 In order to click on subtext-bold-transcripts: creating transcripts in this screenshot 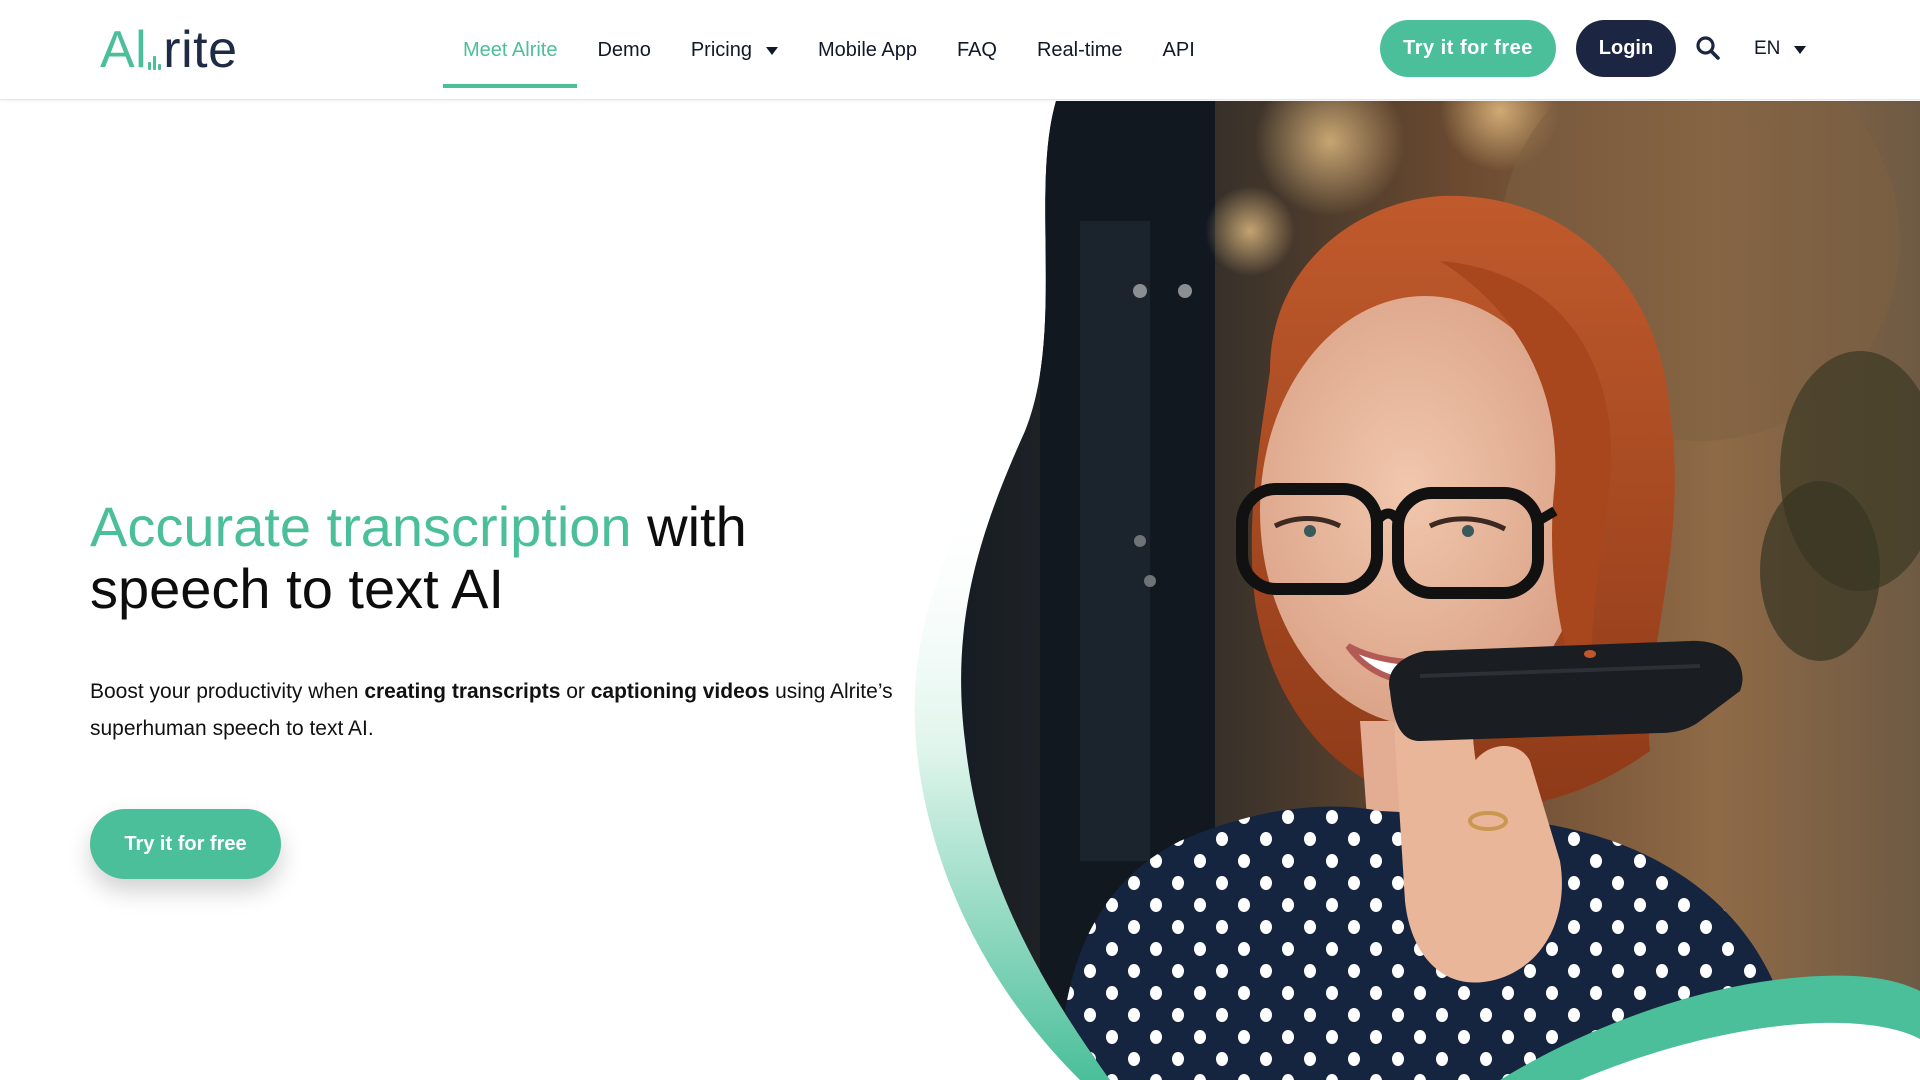, I will do `click(462, 691)`.